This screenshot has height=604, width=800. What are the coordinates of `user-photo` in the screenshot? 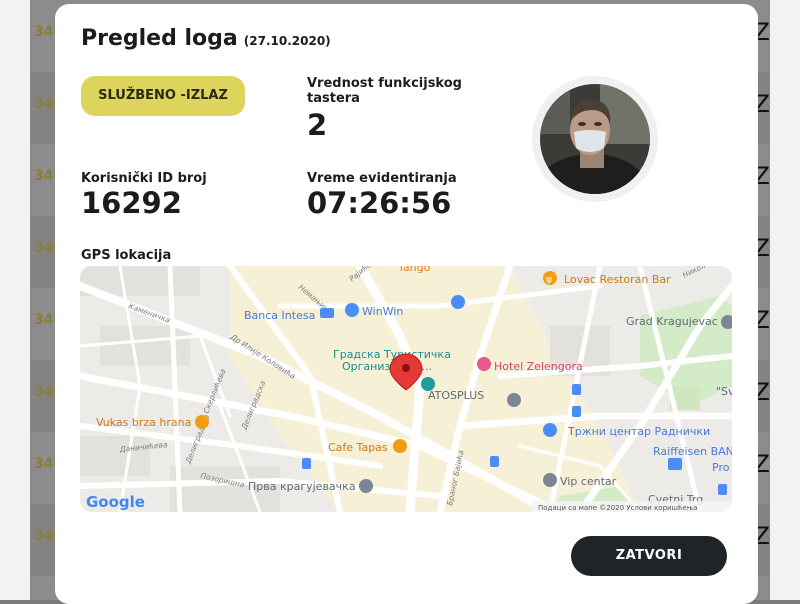 It's located at (595, 139).